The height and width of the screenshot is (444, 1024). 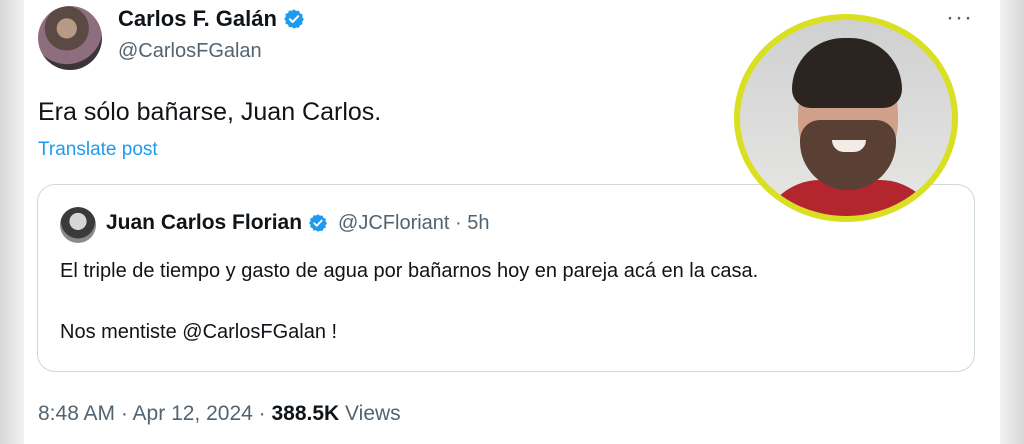 I want to click on author-avatar, so click(x=70, y=38).